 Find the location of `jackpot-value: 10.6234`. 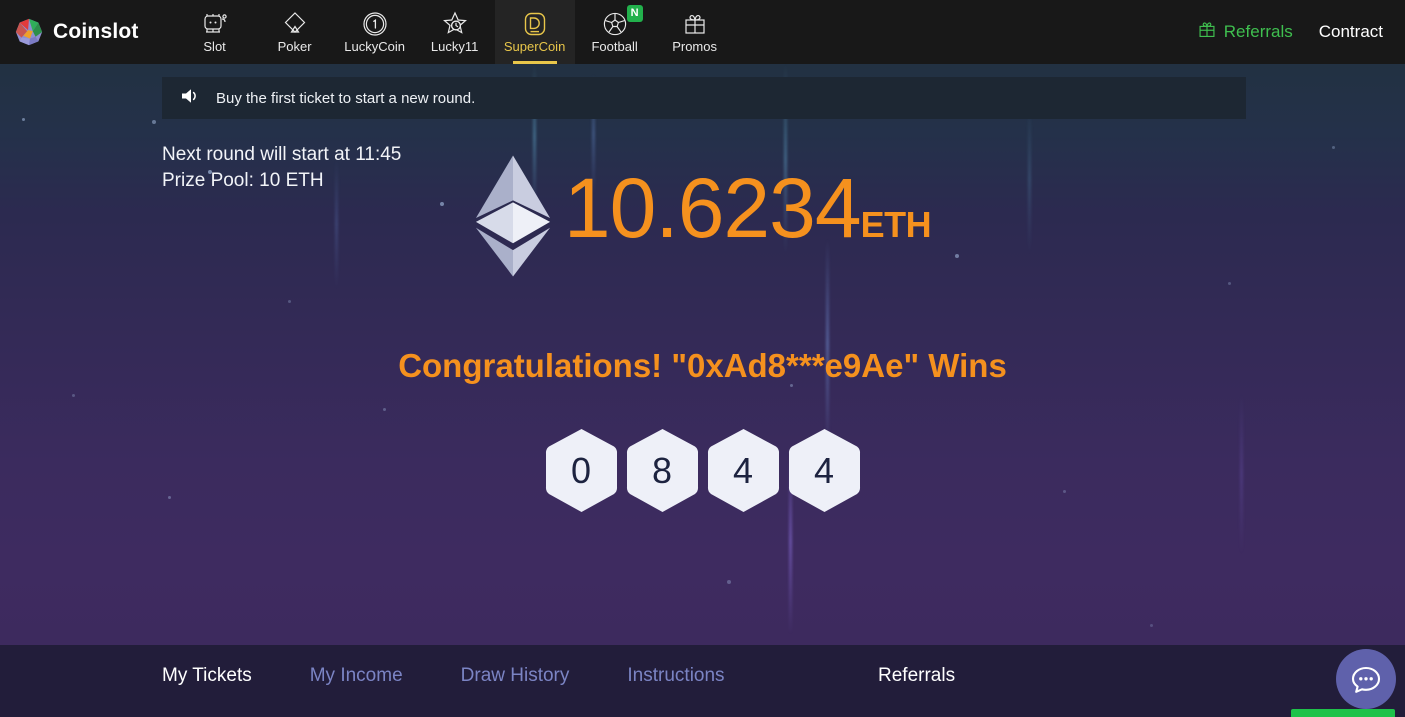

jackpot-value: 10.6234 is located at coordinates (712, 207).